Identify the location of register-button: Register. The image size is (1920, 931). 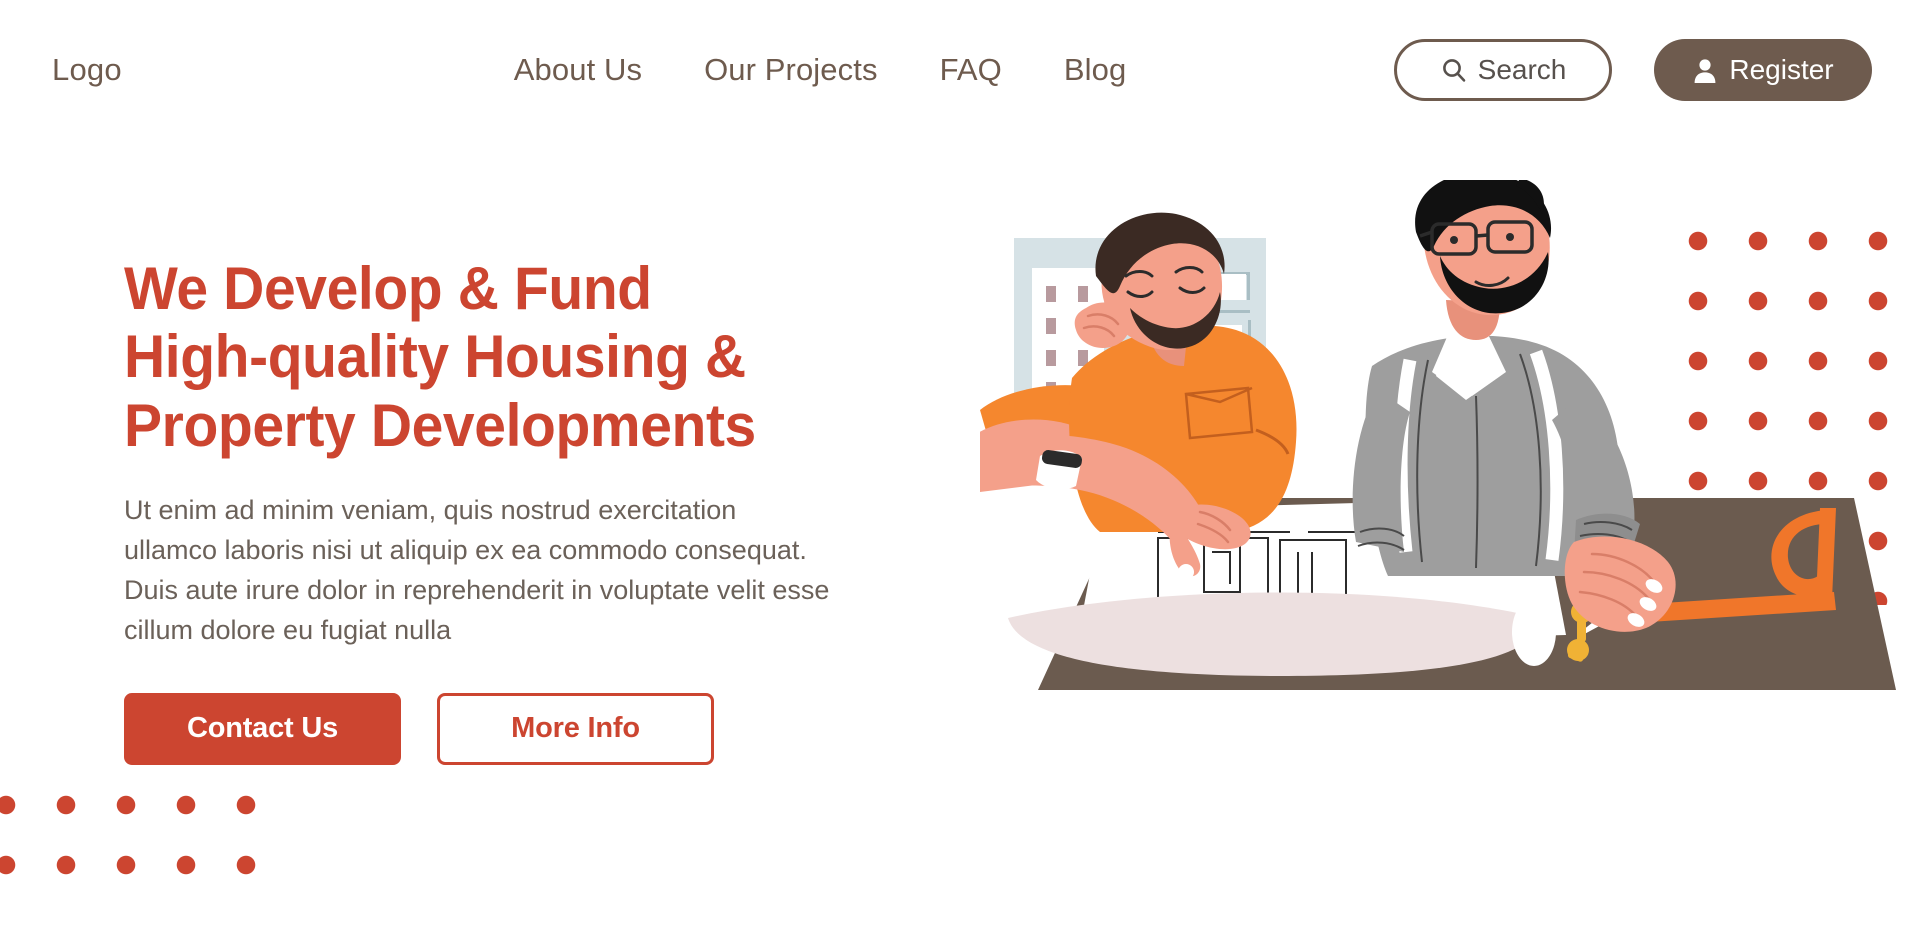
(1763, 70).